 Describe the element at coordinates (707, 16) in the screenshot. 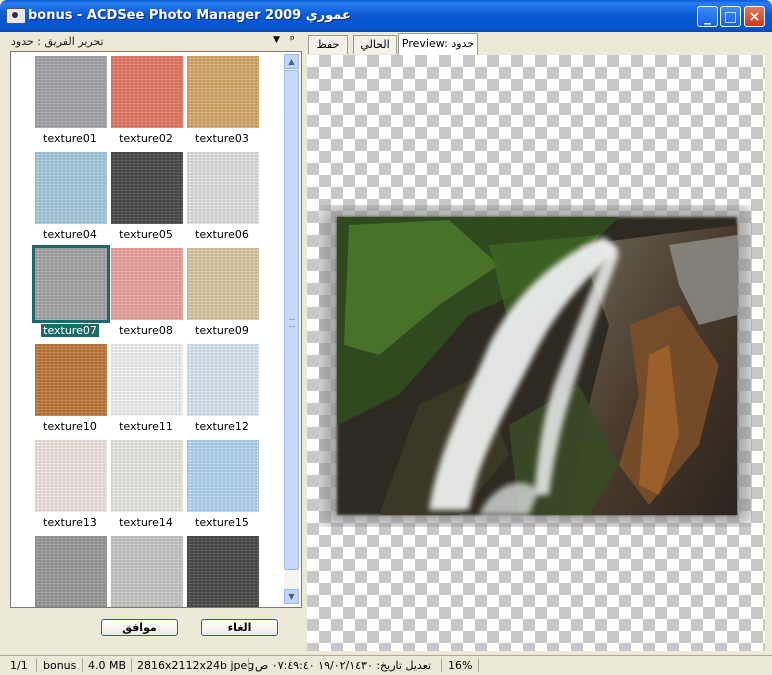

I see `minimize-button: _` at that location.